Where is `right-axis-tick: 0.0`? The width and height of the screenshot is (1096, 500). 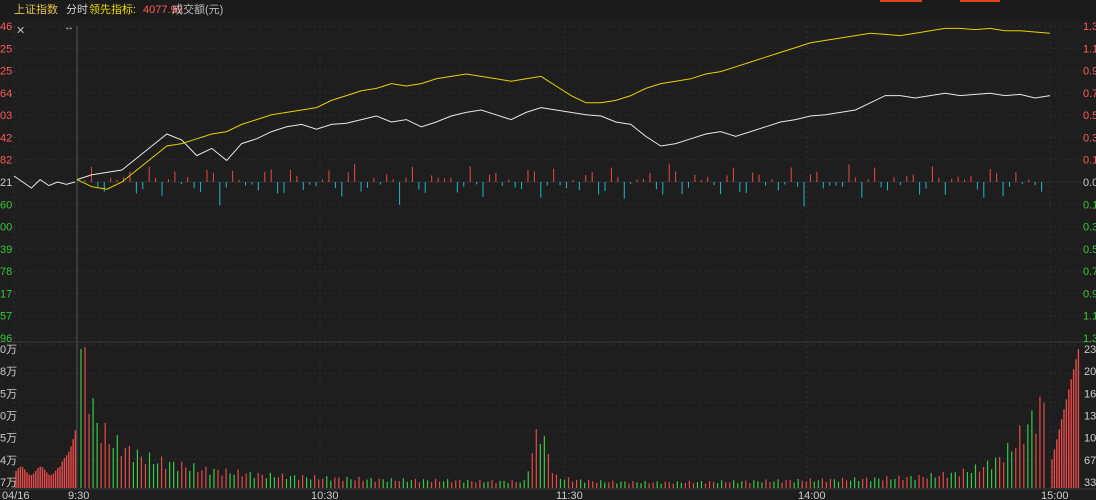 right-axis-tick: 0.0 is located at coordinates (1089, 183).